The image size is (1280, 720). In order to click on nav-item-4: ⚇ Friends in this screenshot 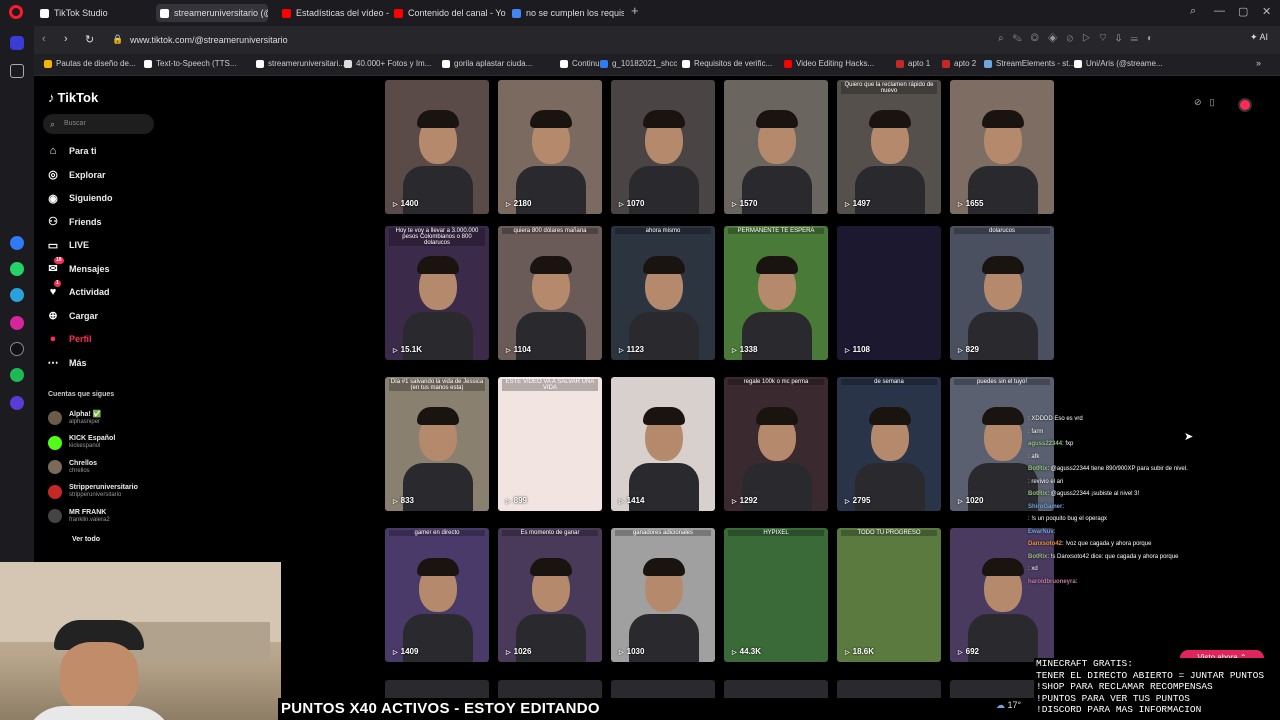, I will do `click(74, 222)`.